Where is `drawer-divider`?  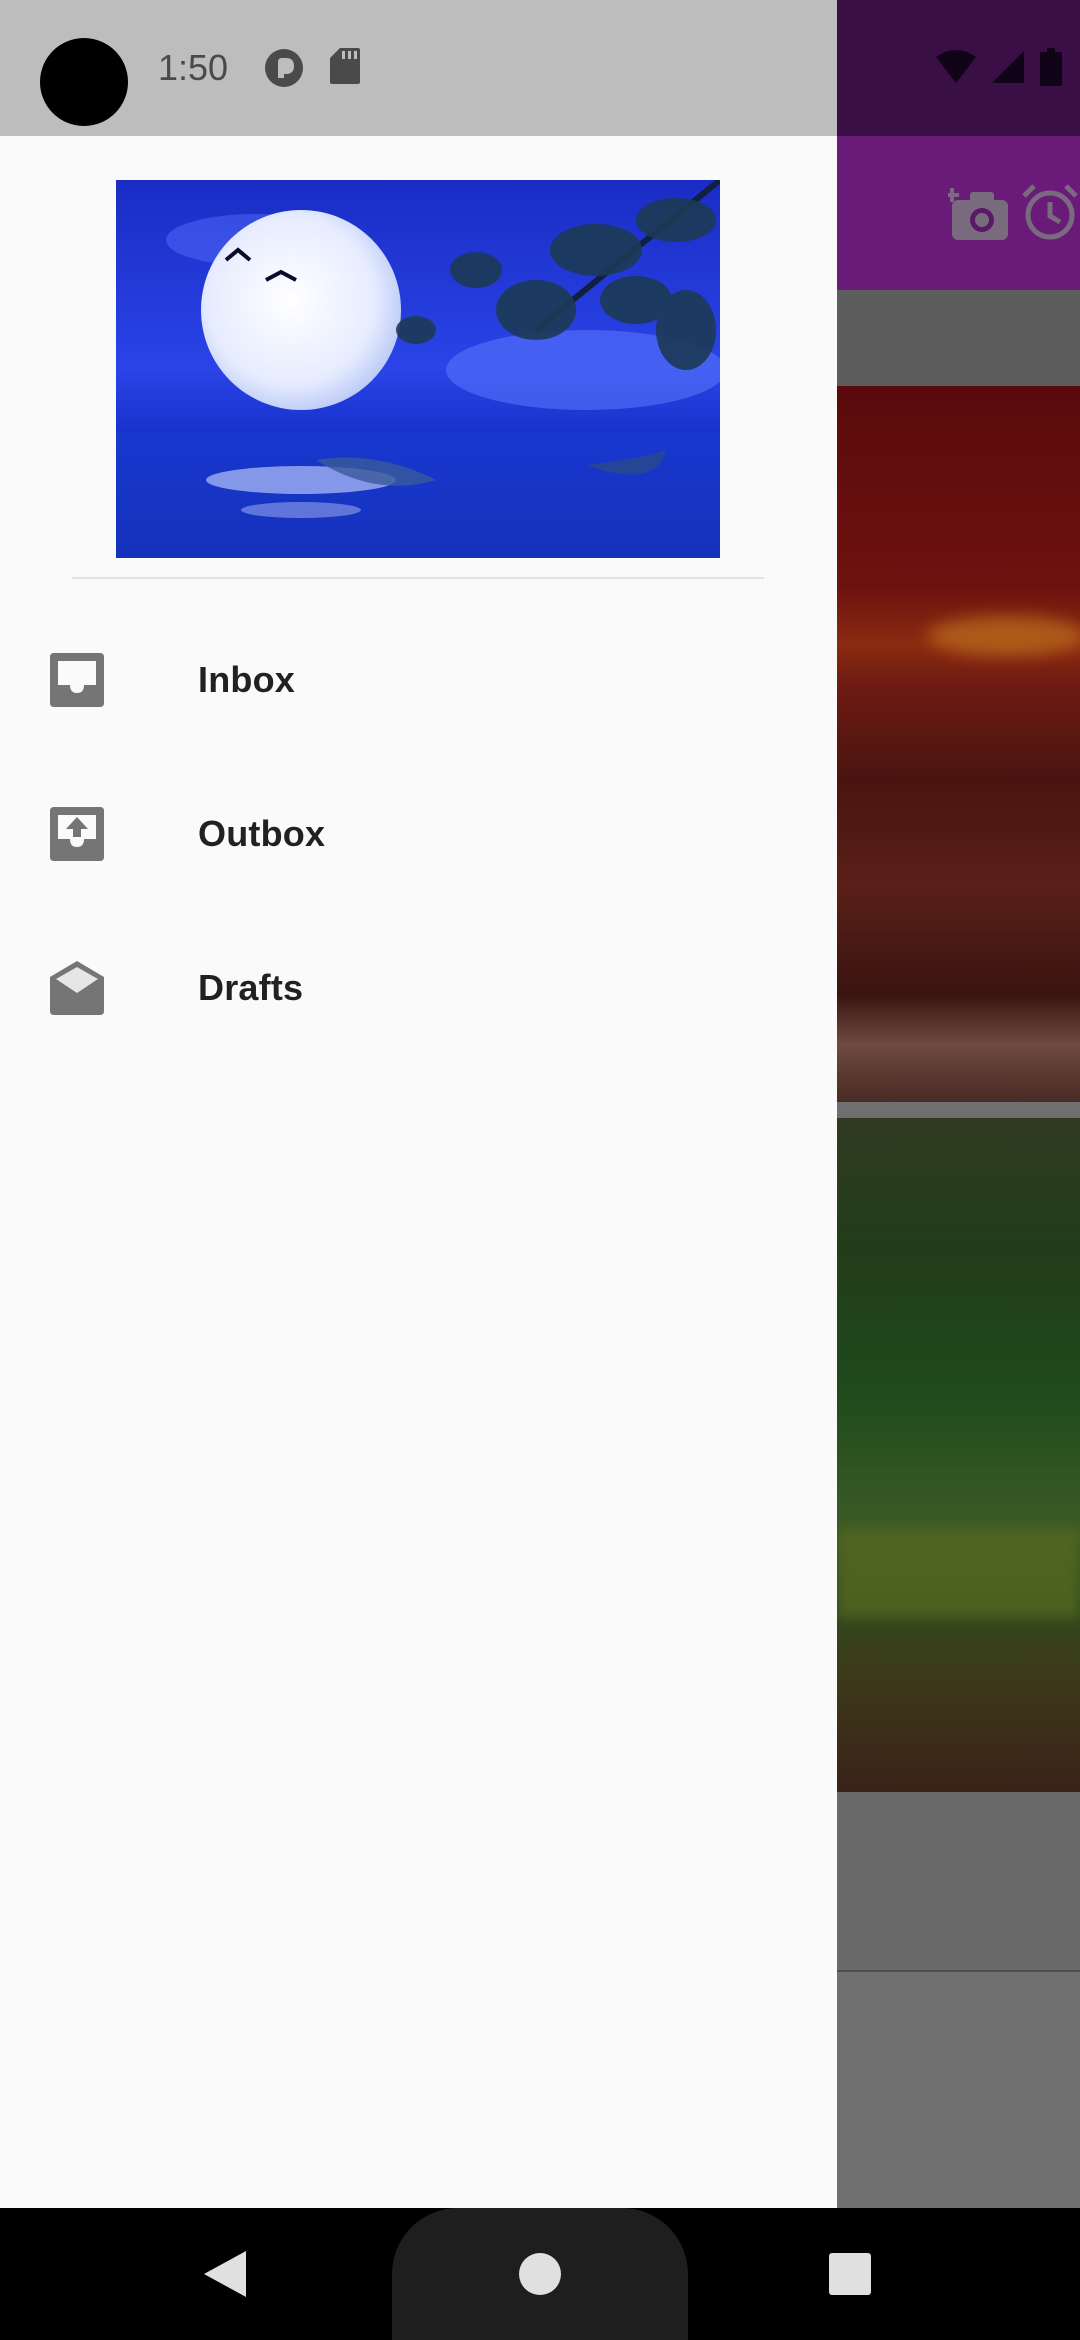 drawer-divider is located at coordinates (418, 578).